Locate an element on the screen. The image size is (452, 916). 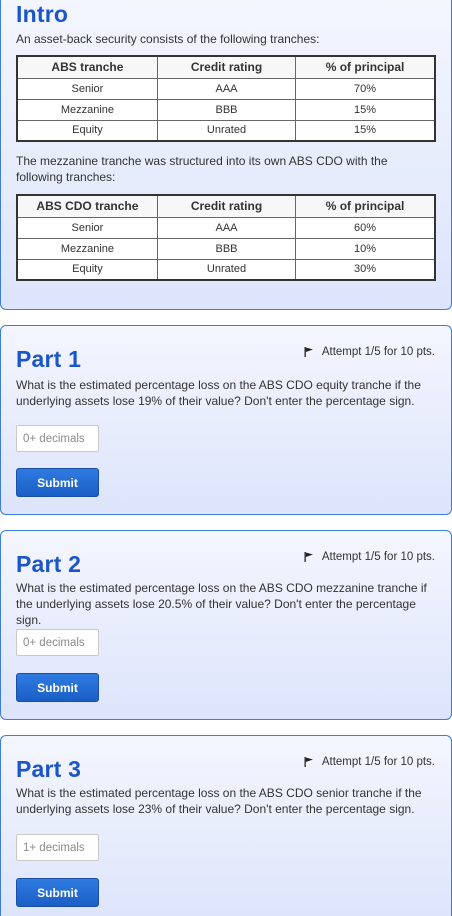
table-row: Equity Unrated 30% is located at coordinates (226, 269).